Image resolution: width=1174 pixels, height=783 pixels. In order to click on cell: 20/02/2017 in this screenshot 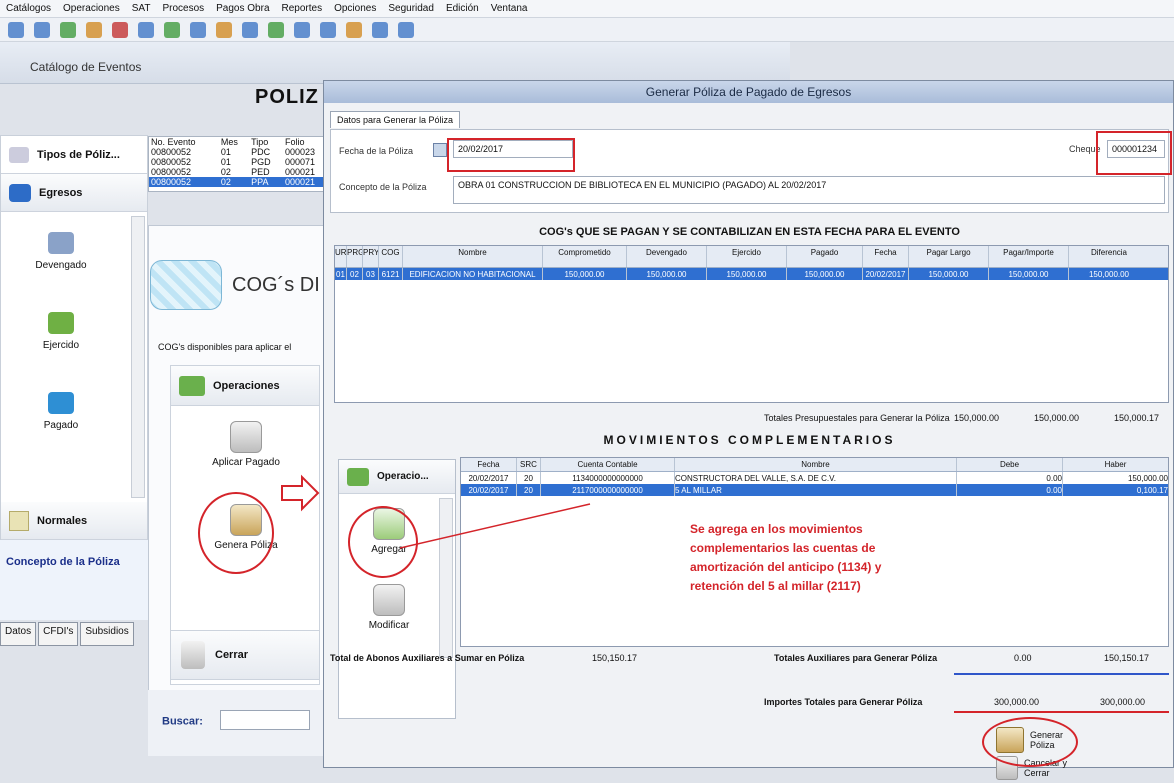, I will do `click(489, 478)`.